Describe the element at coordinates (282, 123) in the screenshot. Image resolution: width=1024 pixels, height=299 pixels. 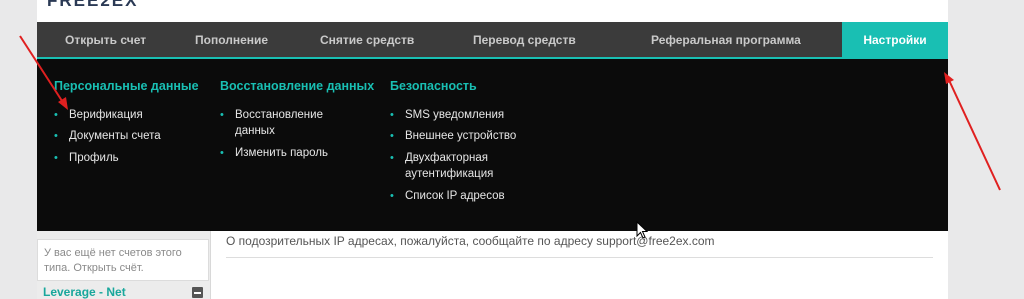
I see `menu-item-data-recovery: Восстановление данных` at that location.